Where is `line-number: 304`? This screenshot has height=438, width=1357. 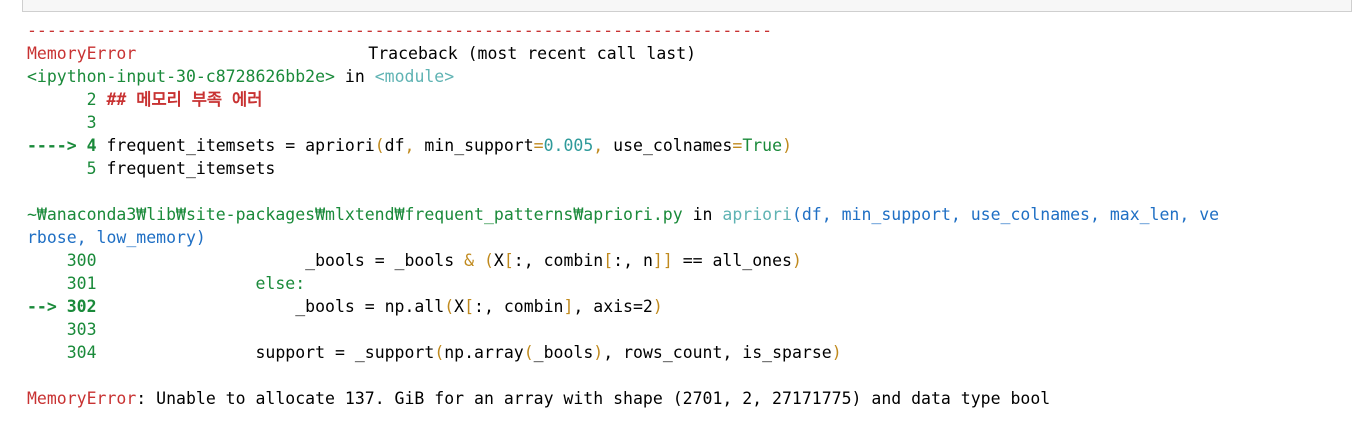 line-number: 304 is located at coordinates (62, 352).